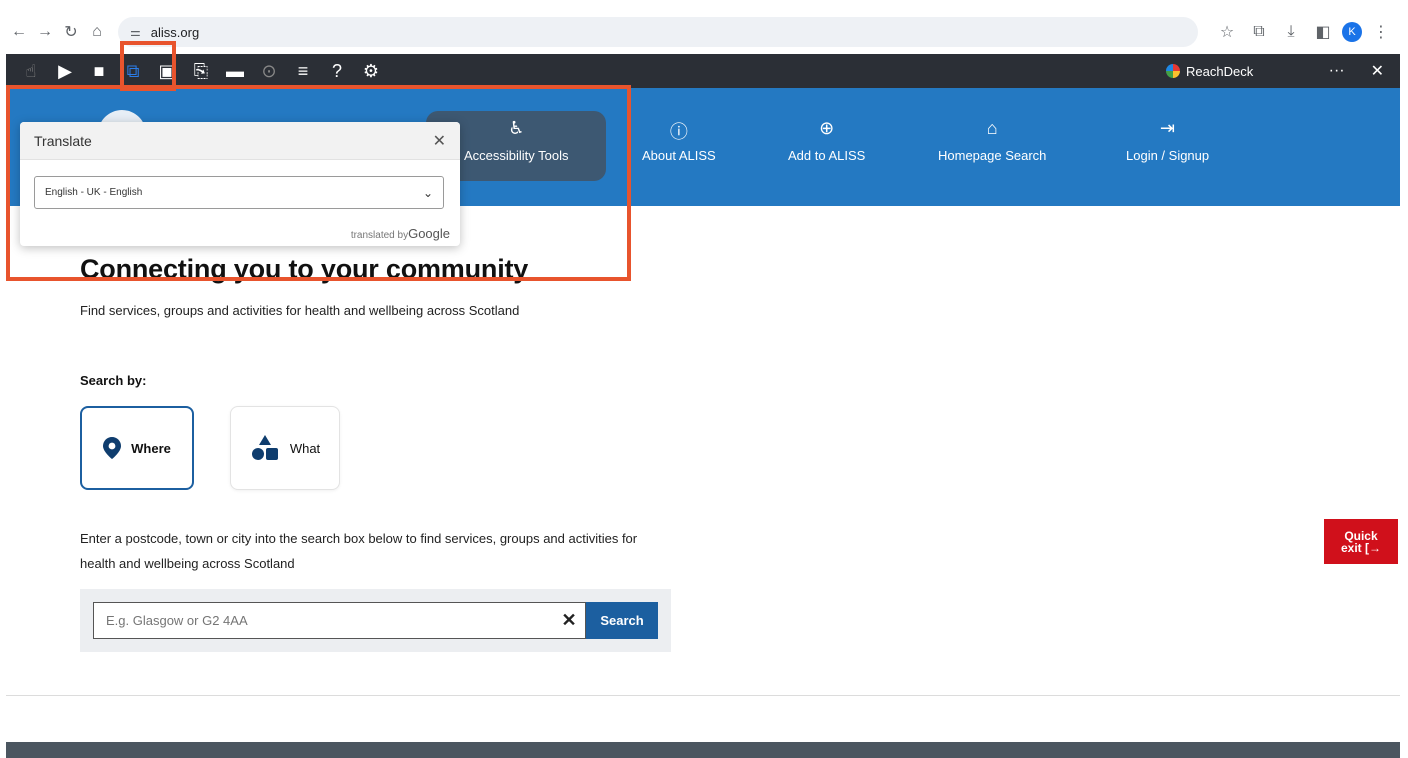 The image size is (1408, 758). Describe the element at coordinates (703, 695) in the screenshot. I see `content-divider` at that location.